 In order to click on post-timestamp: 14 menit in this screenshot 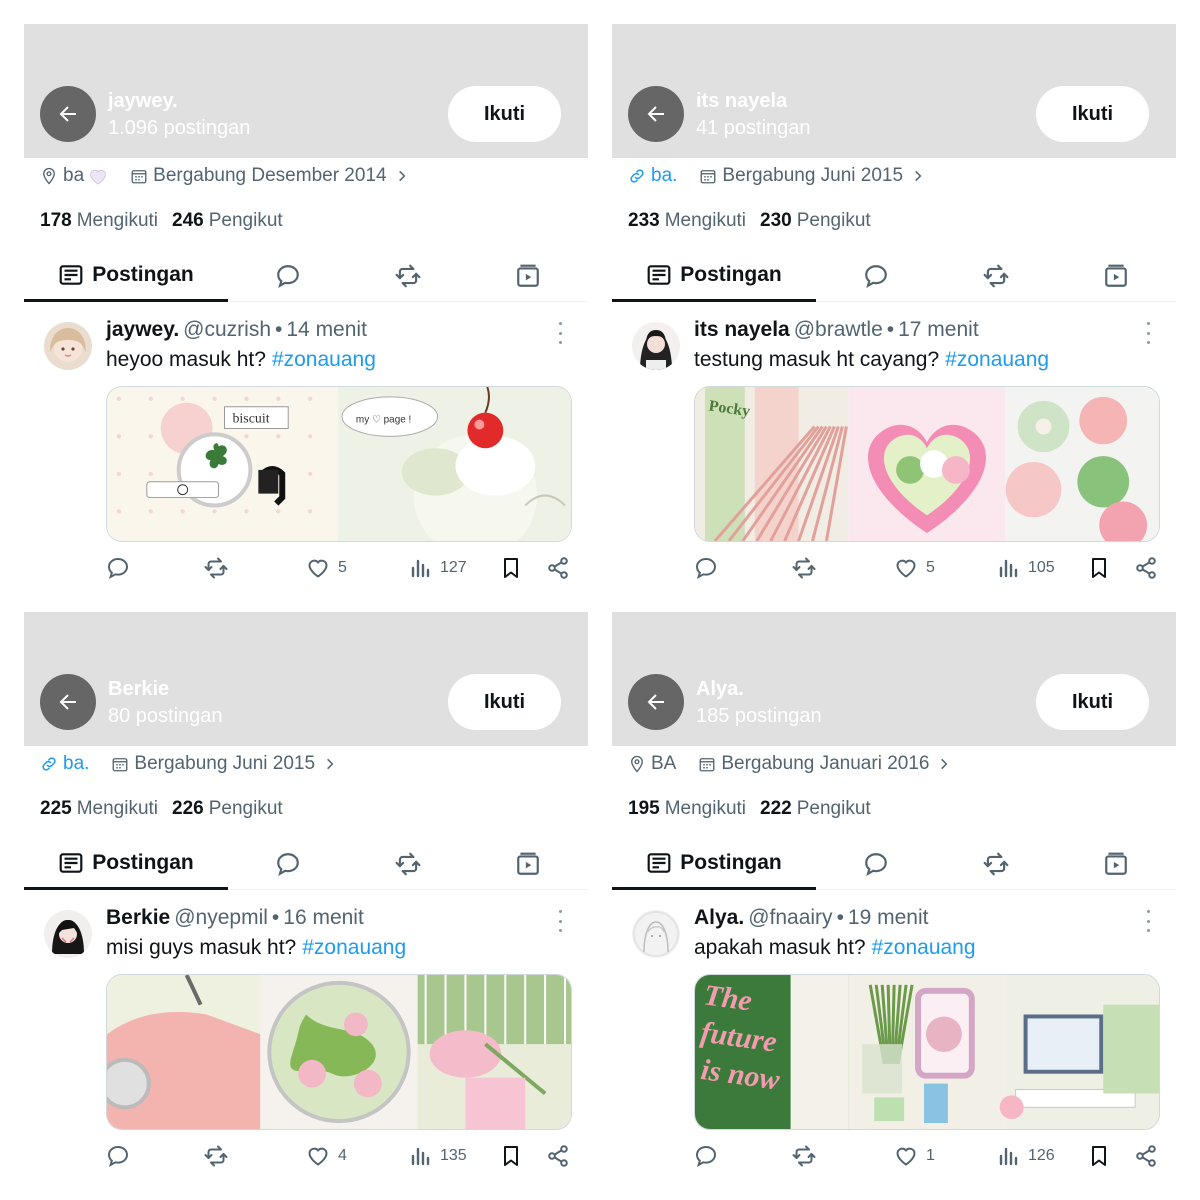, I will do `click(326, 329)`.